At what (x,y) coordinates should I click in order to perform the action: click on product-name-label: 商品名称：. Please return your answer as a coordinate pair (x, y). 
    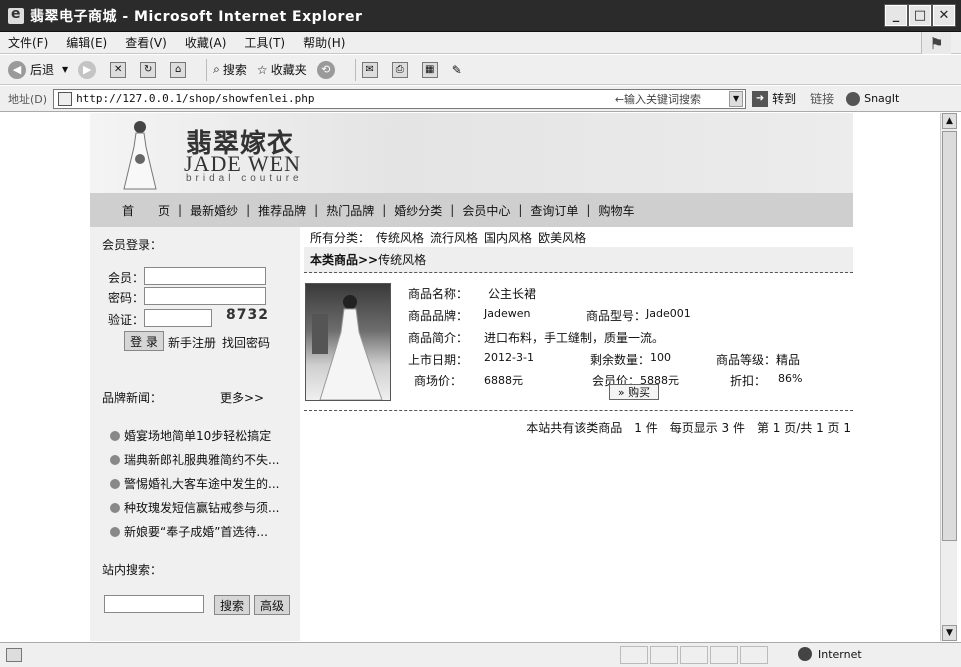
    Looking at the image, I should click on (438, 294).